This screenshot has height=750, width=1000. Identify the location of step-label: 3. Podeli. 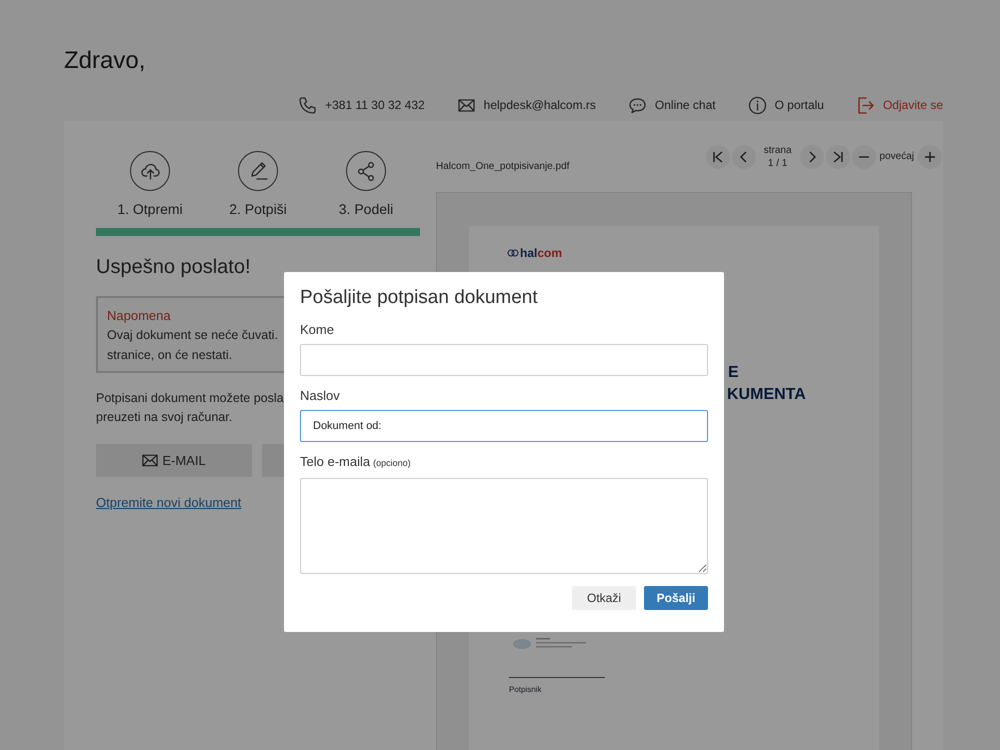
(366, 209).